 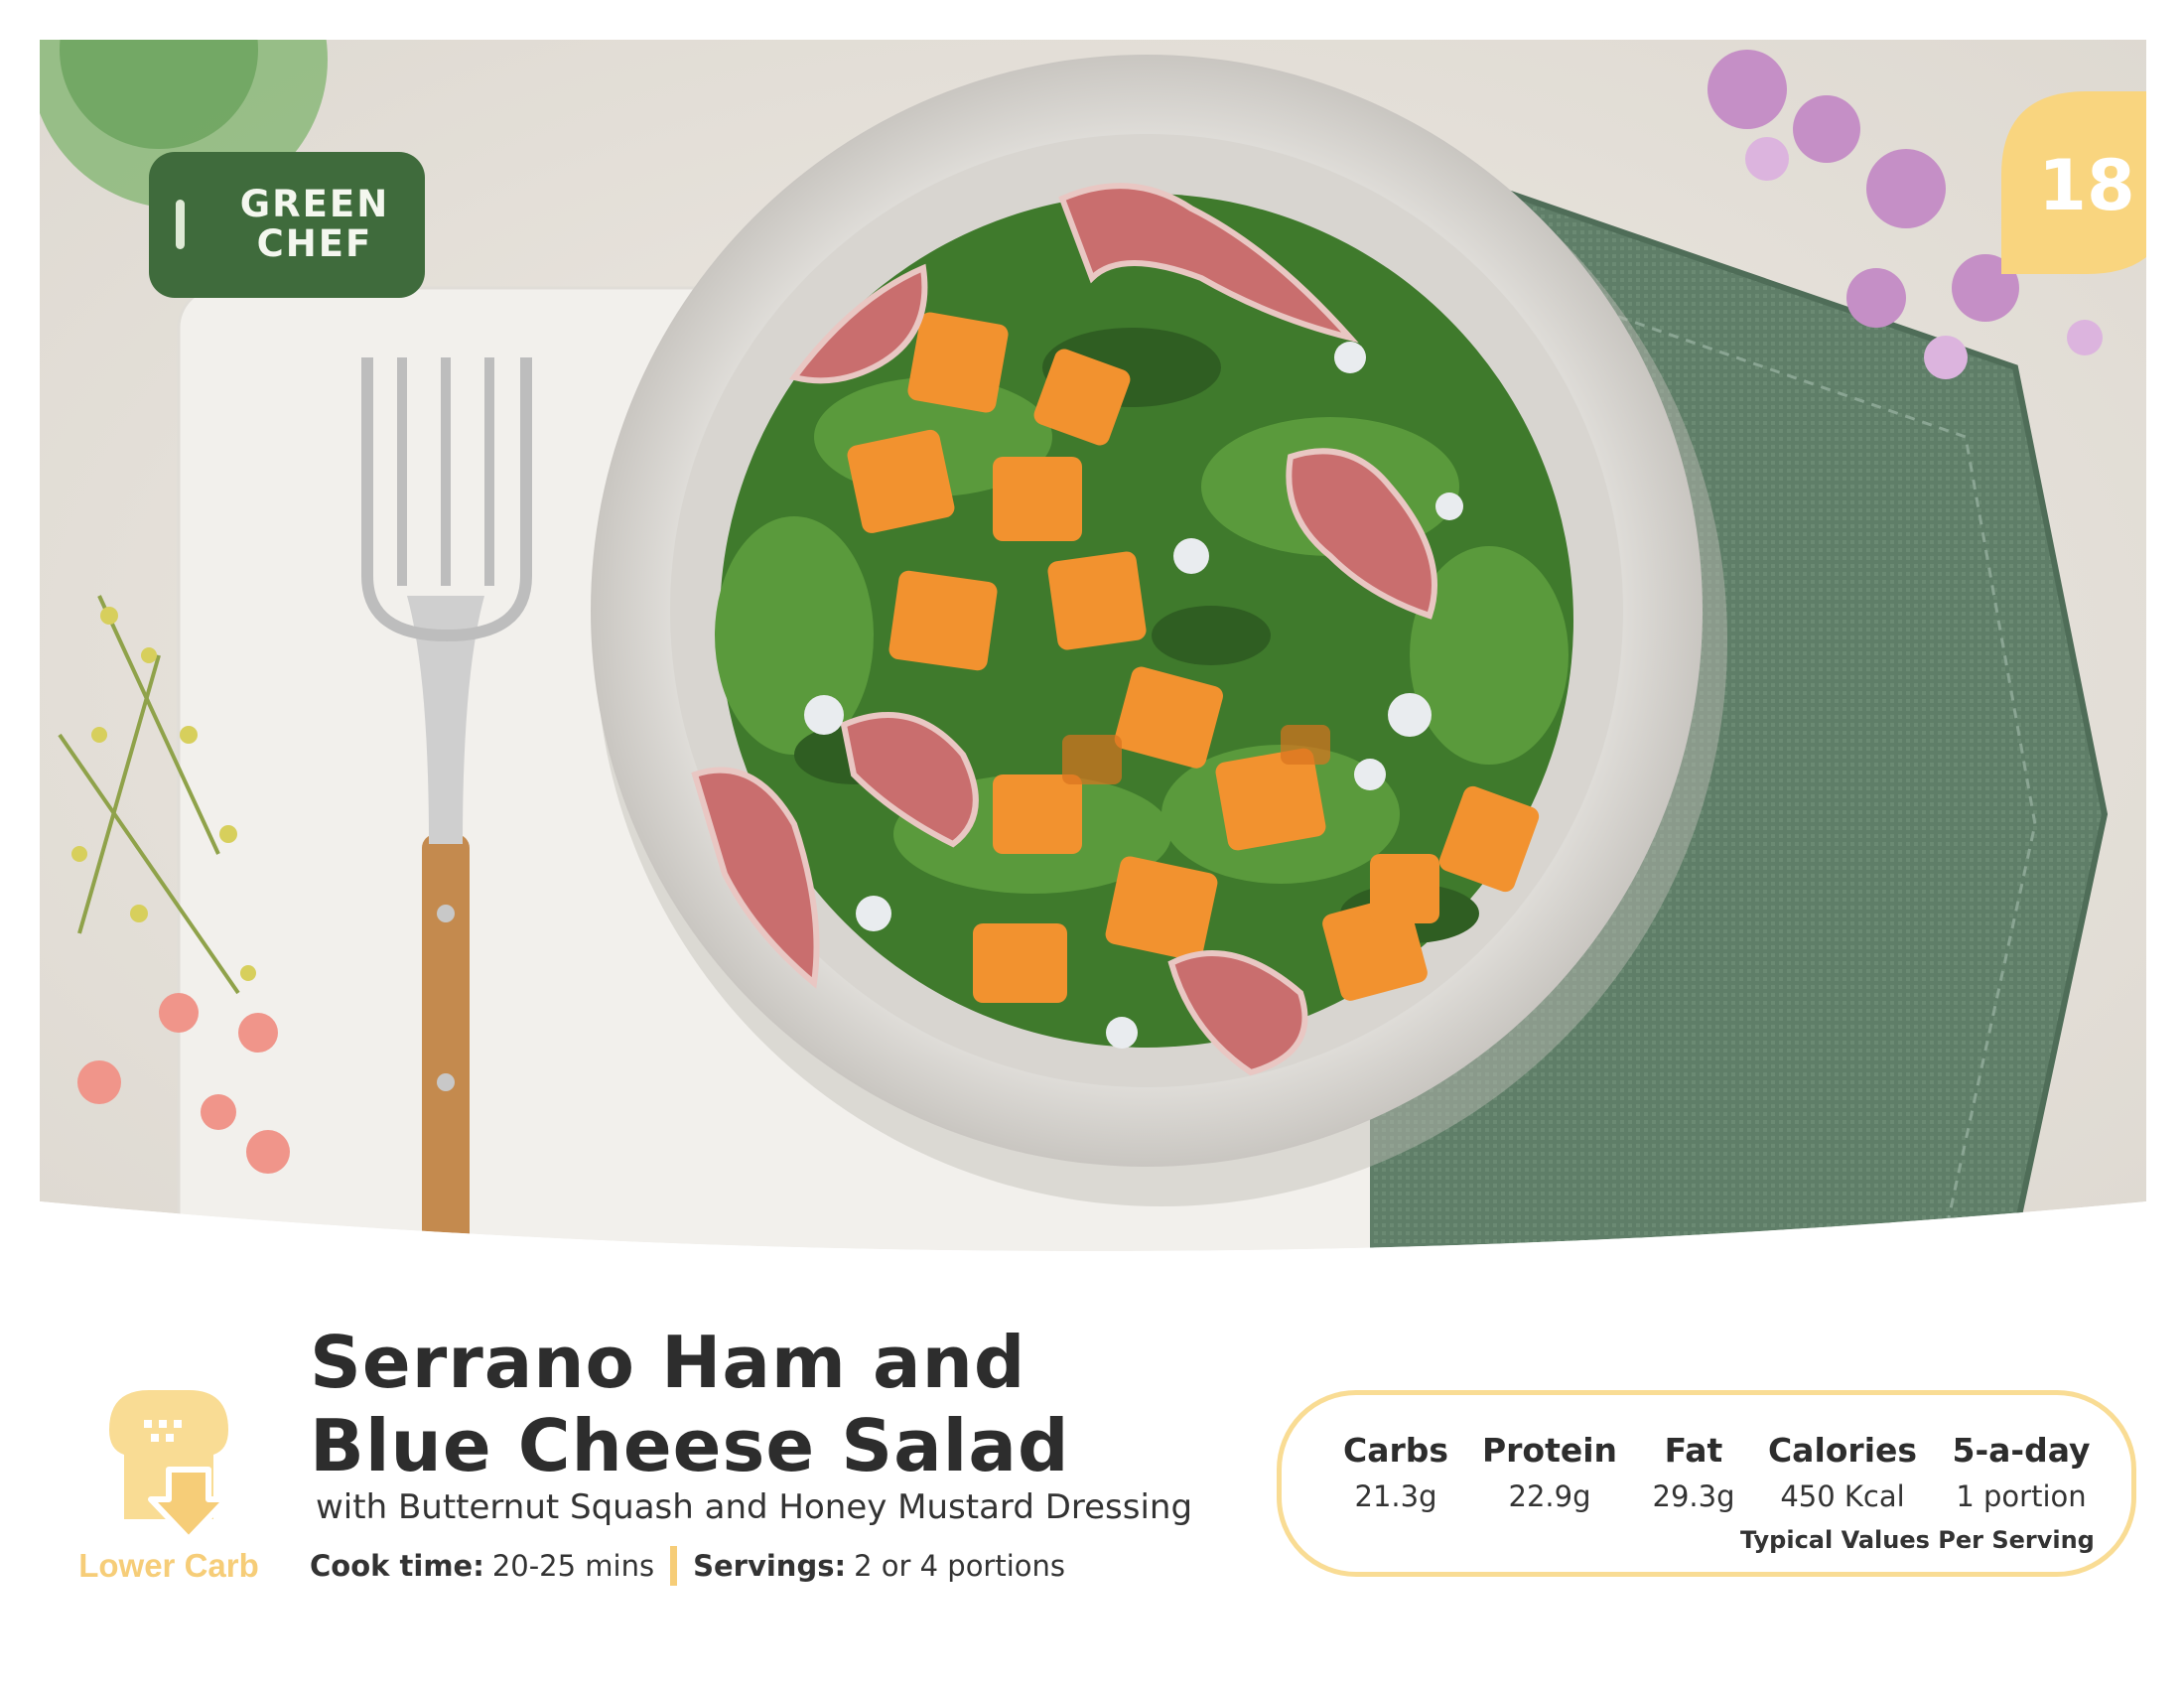 I want to click on nutrition-label: Calories, so click(x=1842, y=1450).